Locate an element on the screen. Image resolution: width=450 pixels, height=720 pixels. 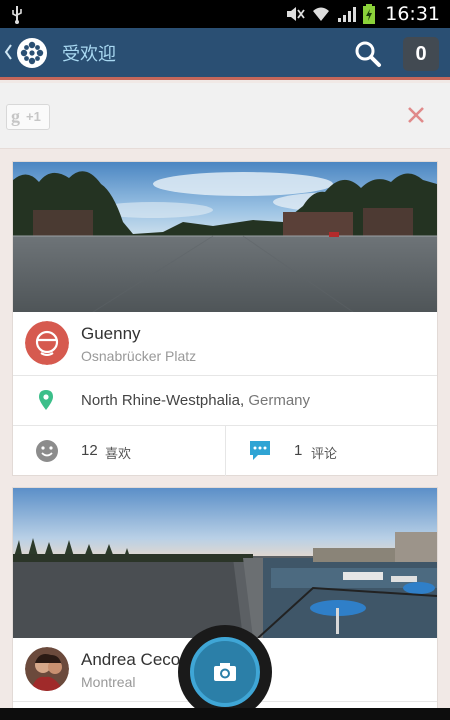
smiley-icon is located at coordinates (47, 451).